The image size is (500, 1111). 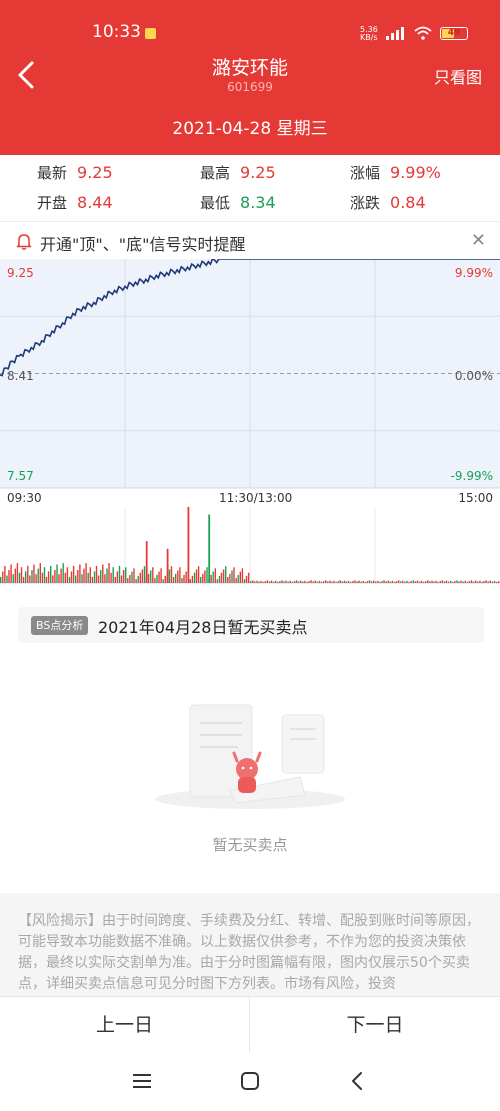 I want to click on signal-alert-bar: 开通"顶"、"底"信号实时提醒 ✕, so click(x=250, y=240).